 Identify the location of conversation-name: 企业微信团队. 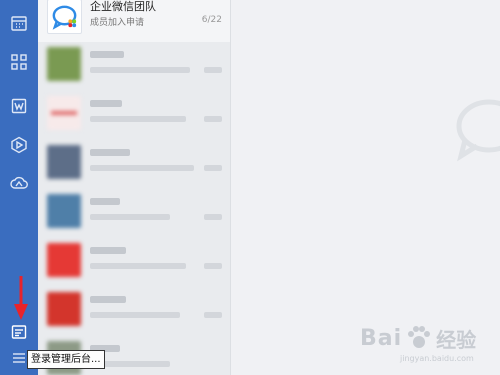
(123, 6).